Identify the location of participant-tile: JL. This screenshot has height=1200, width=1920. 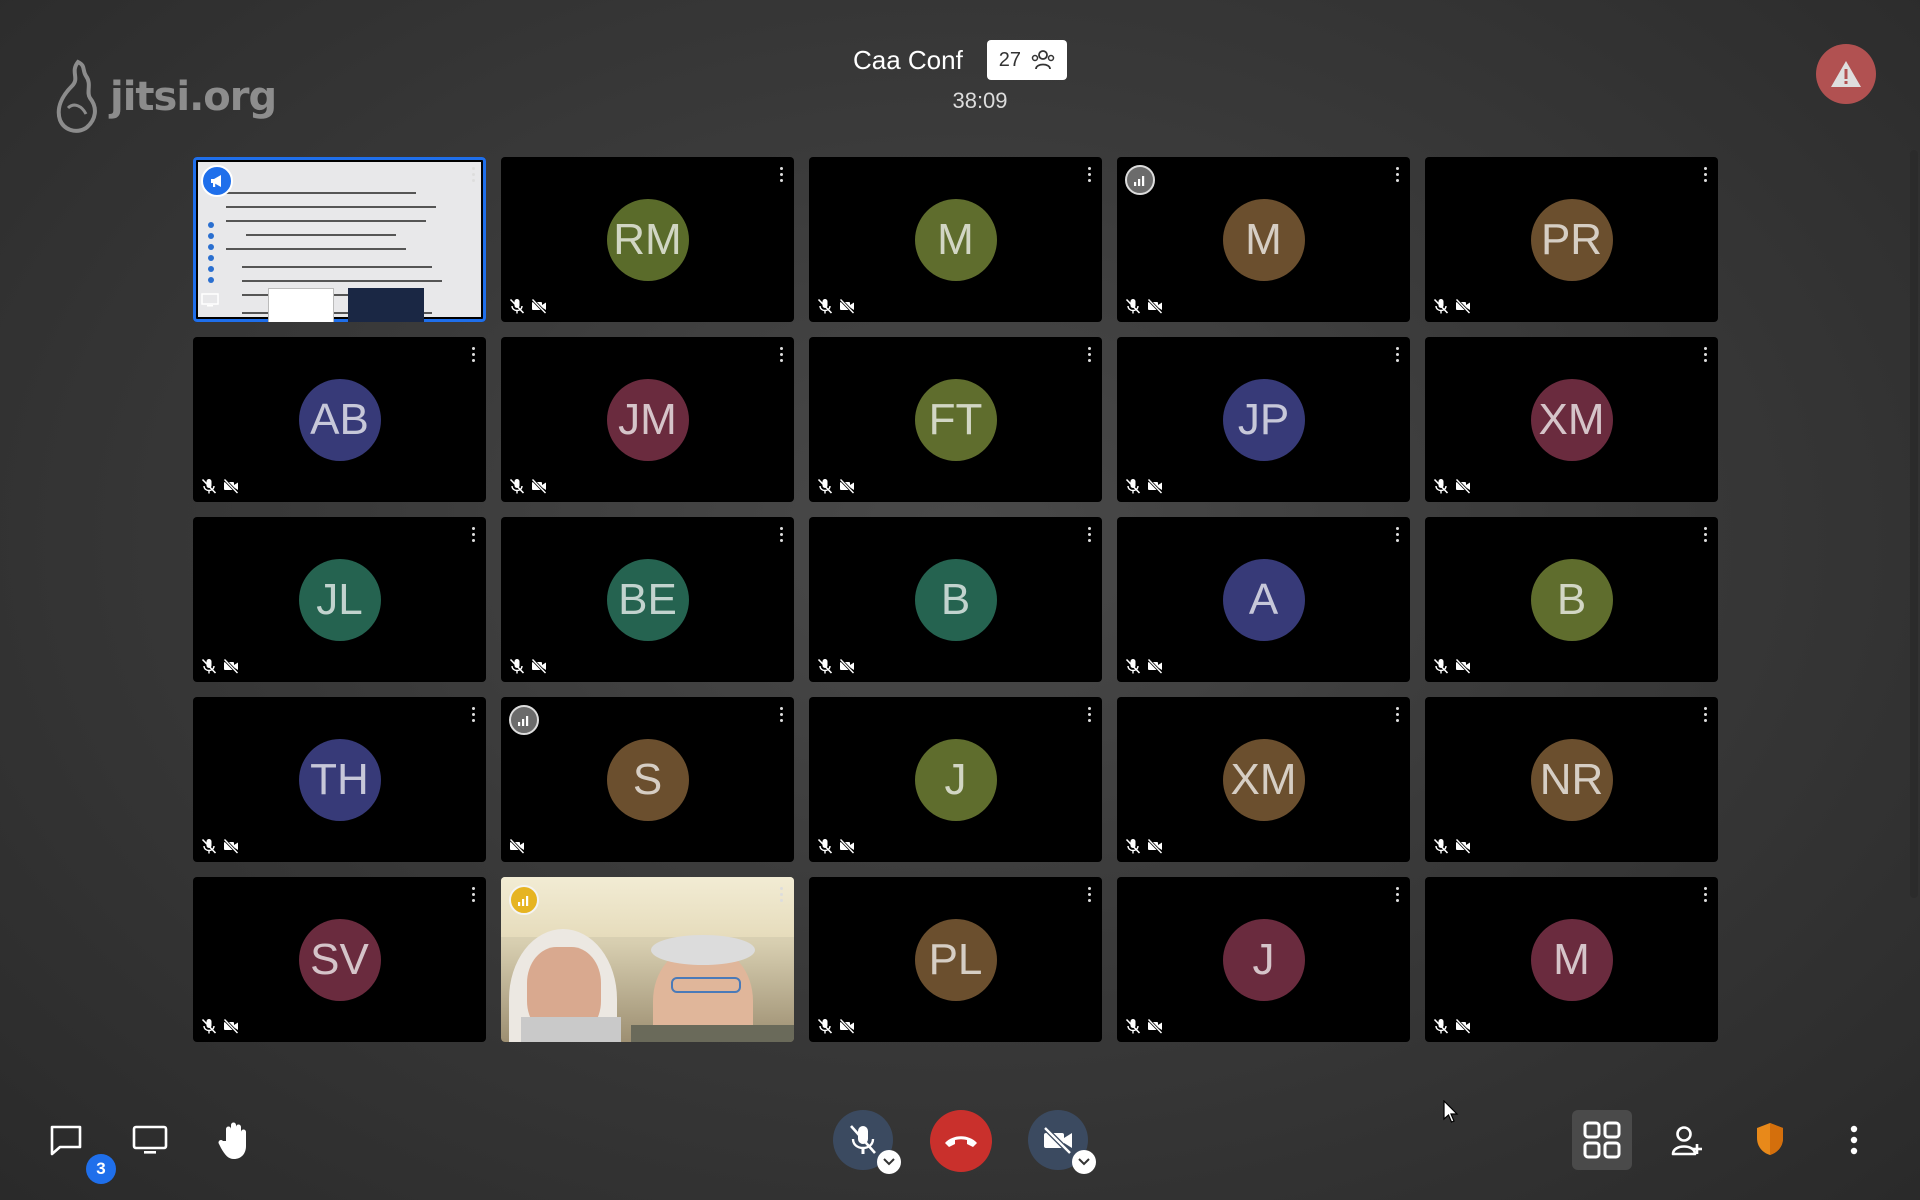
(339, 599).